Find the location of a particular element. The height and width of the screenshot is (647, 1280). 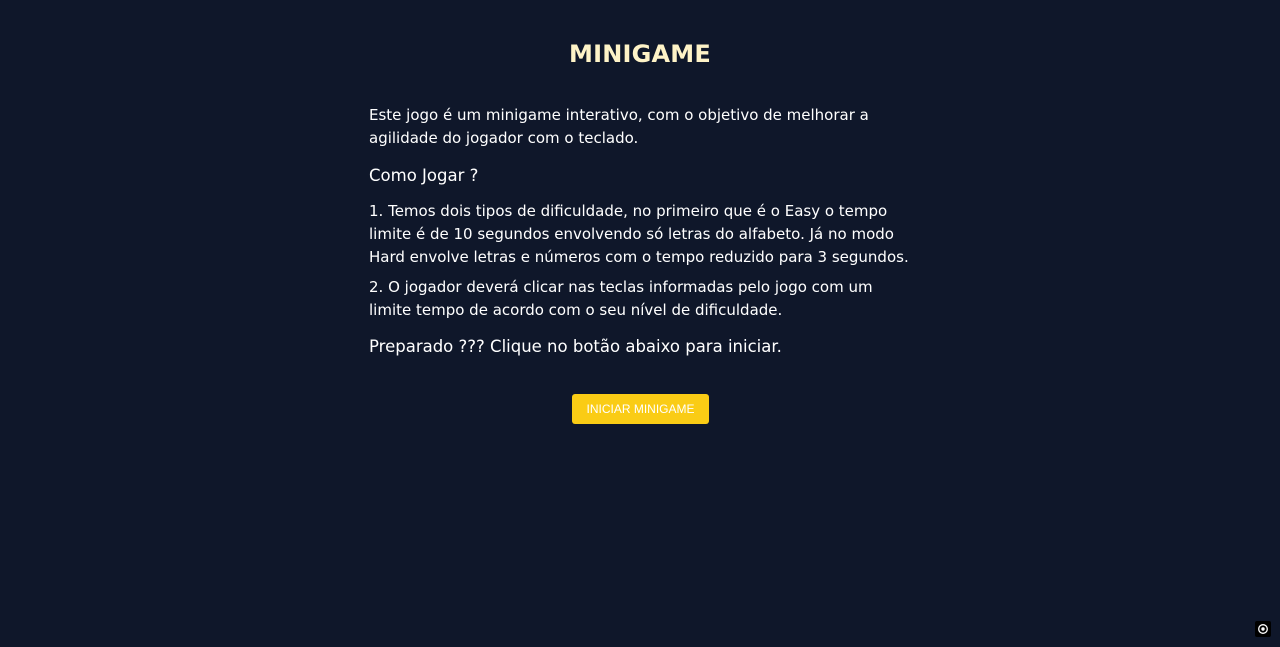

page-title: MINIGAME is located at coordinates (640, 54).